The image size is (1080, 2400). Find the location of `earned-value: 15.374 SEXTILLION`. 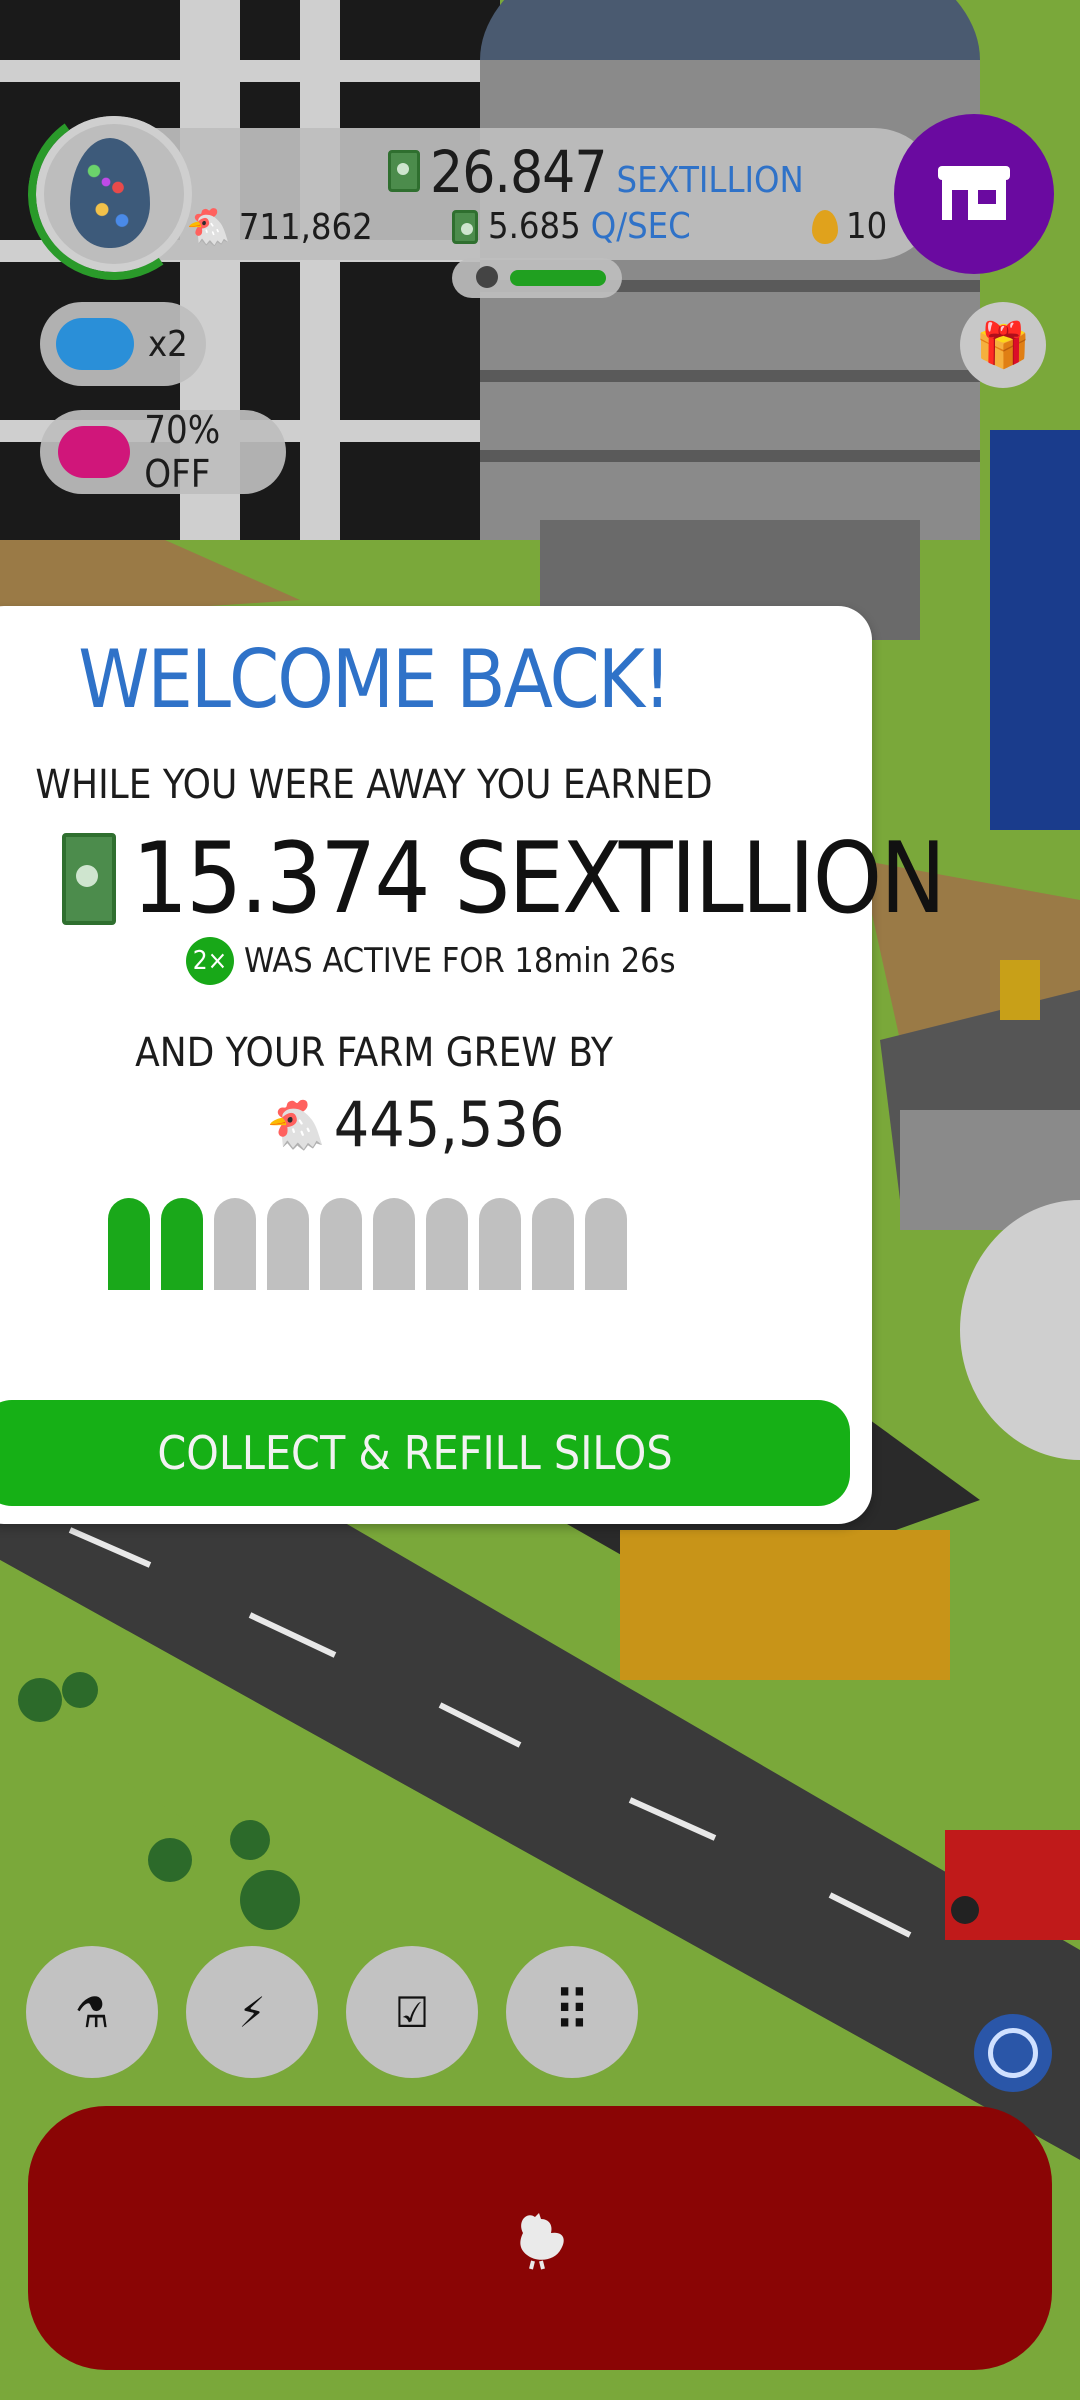

earned-value: 15.374 SEXTILLION is located at coordinates (539, 879).